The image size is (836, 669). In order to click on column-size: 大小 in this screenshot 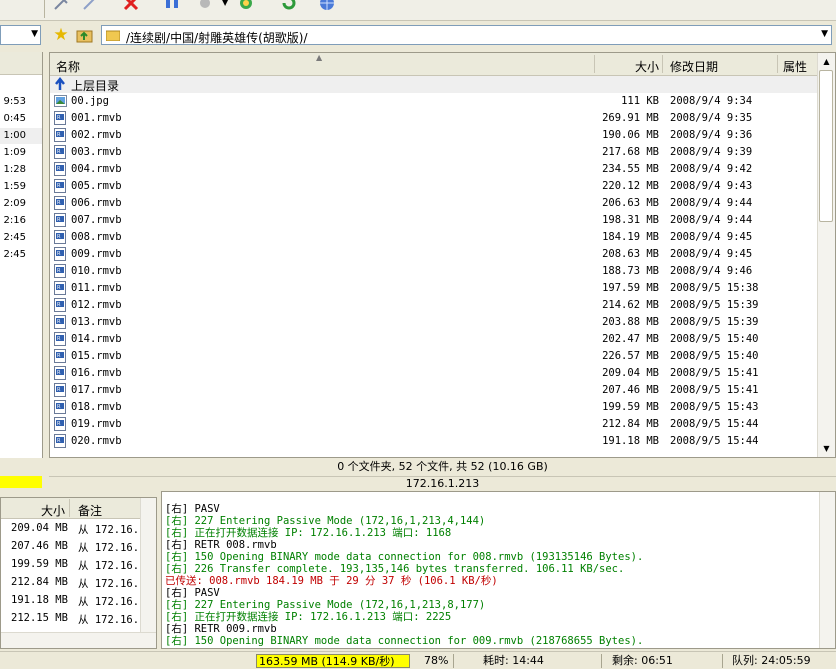, I will do `click(647, 66)`.